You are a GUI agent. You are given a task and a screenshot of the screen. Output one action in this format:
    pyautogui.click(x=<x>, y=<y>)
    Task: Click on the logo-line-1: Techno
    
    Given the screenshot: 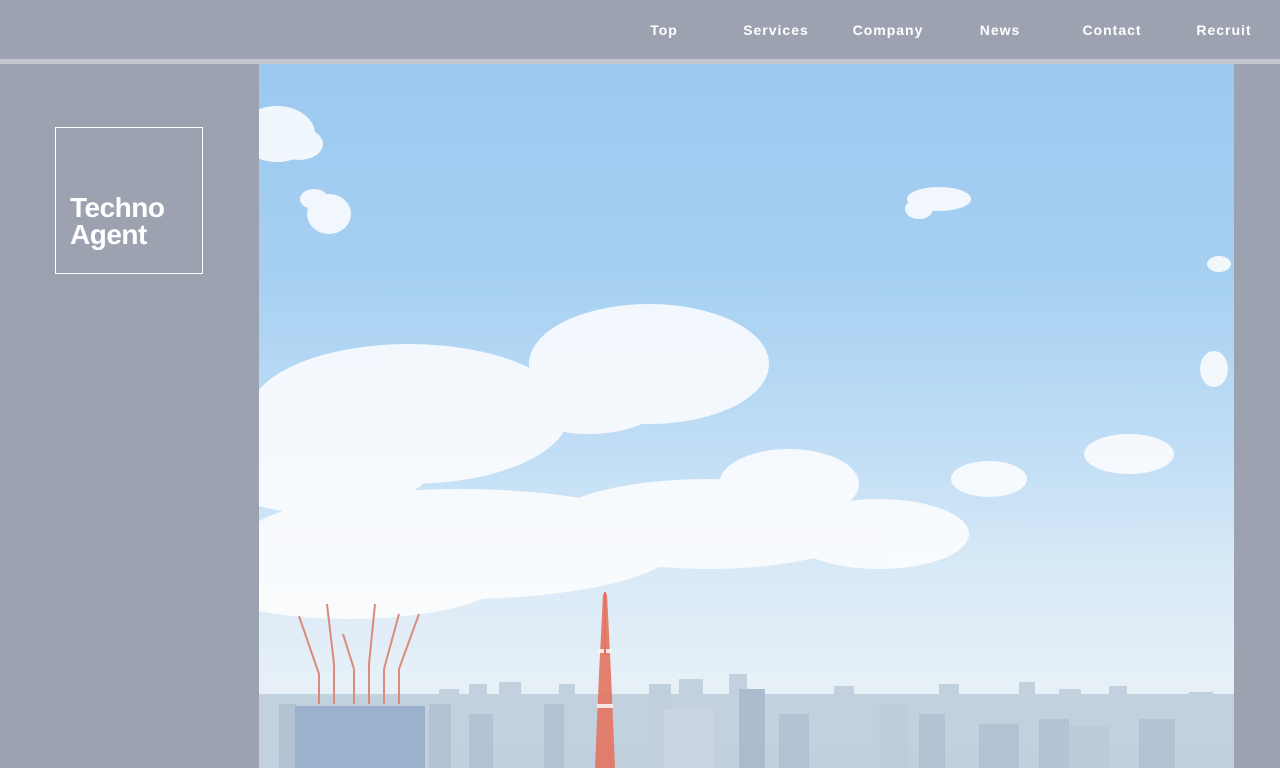 What is the action you would take?
    pyautogui.click(x=117, y=207)
    